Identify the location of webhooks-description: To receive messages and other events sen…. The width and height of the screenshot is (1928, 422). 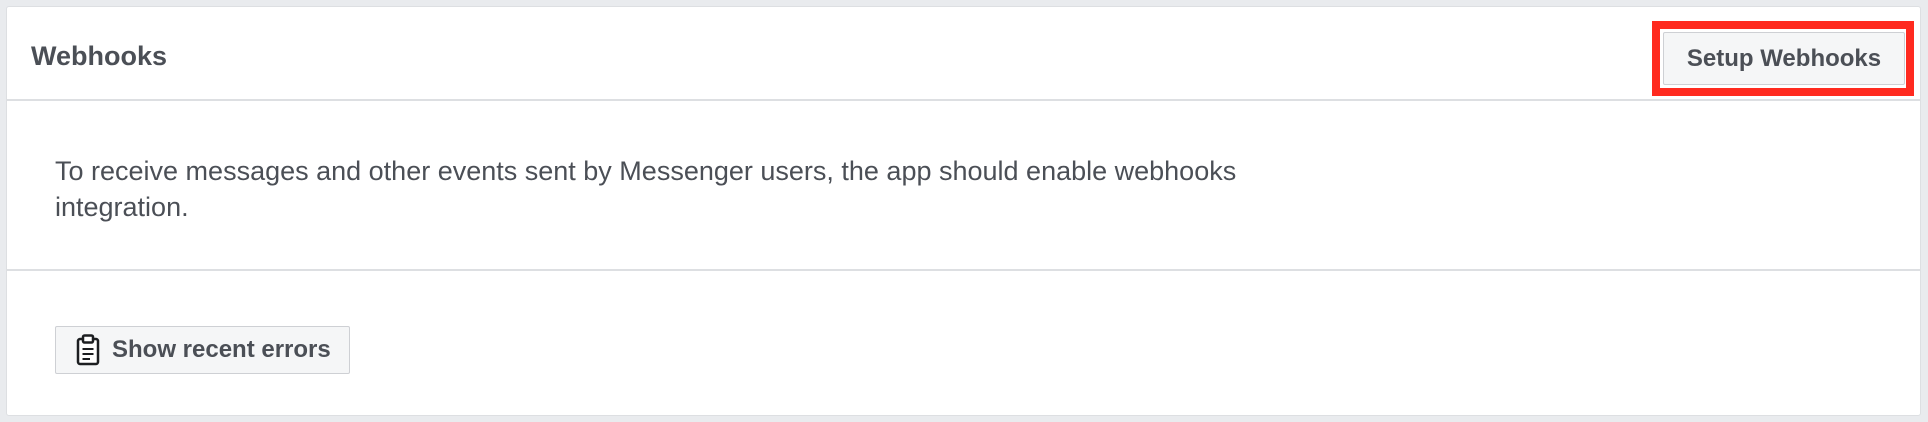
(646, 189).